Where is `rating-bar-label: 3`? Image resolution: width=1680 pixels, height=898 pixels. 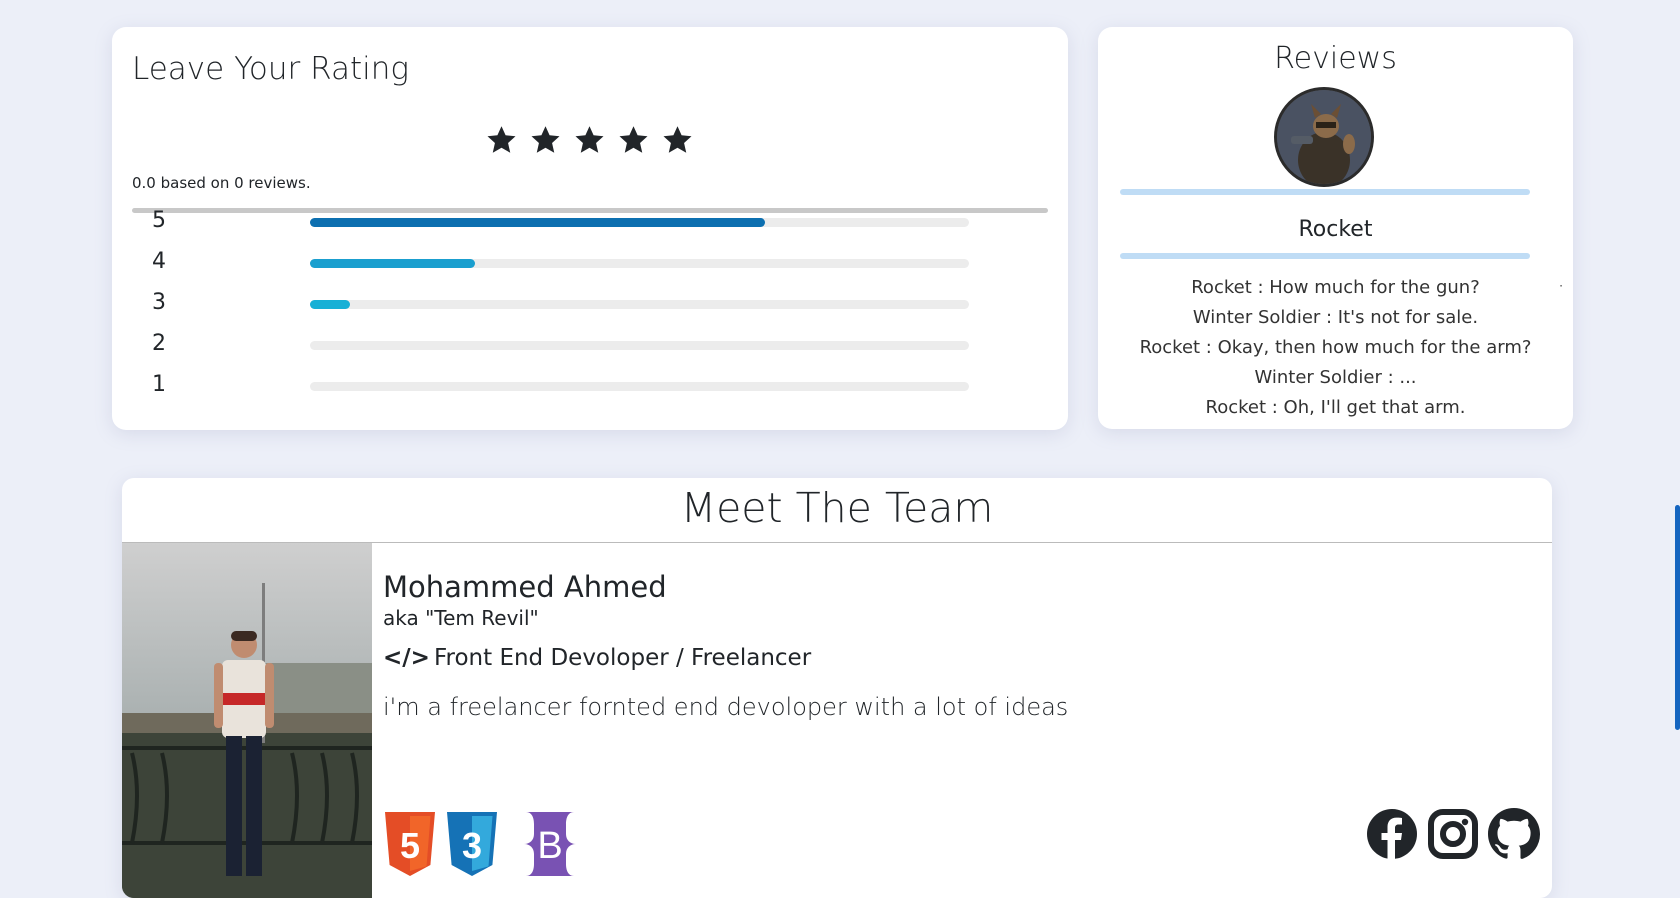 rating-bar-label: 3 is located at coordinates (159, 302).